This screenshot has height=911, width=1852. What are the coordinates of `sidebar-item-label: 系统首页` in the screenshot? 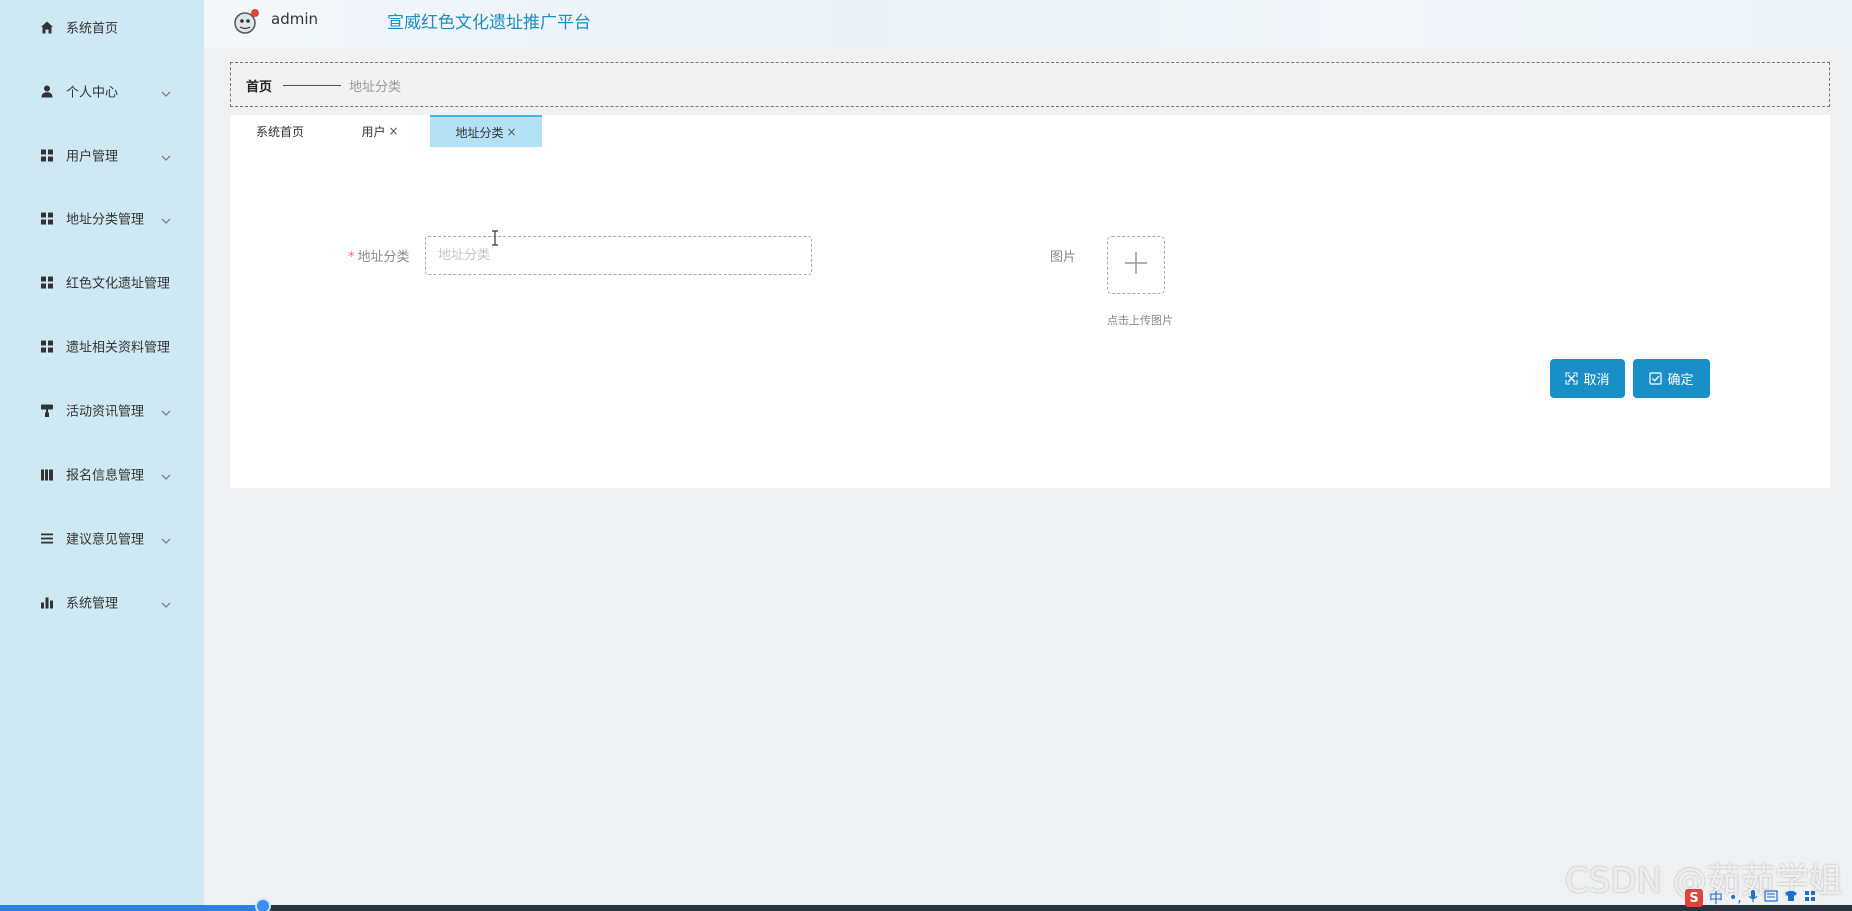 It's located at (92, 29).